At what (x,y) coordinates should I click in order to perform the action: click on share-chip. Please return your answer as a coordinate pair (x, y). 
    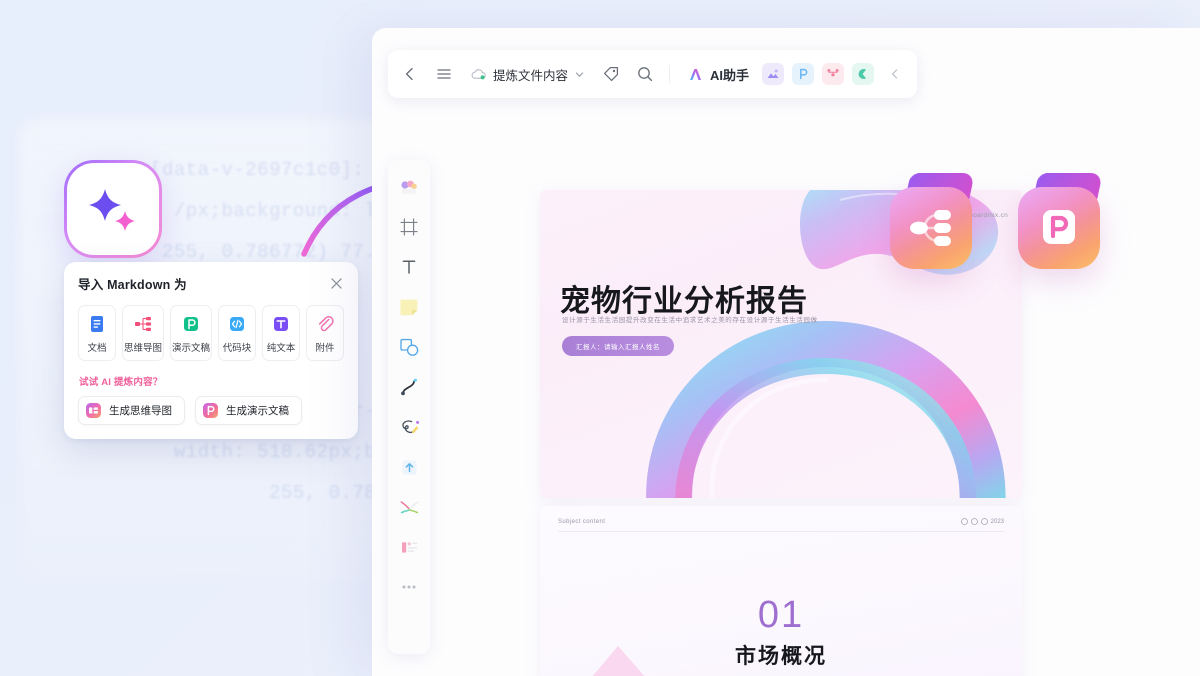
    Looking at the image, I should click on (863, 74).